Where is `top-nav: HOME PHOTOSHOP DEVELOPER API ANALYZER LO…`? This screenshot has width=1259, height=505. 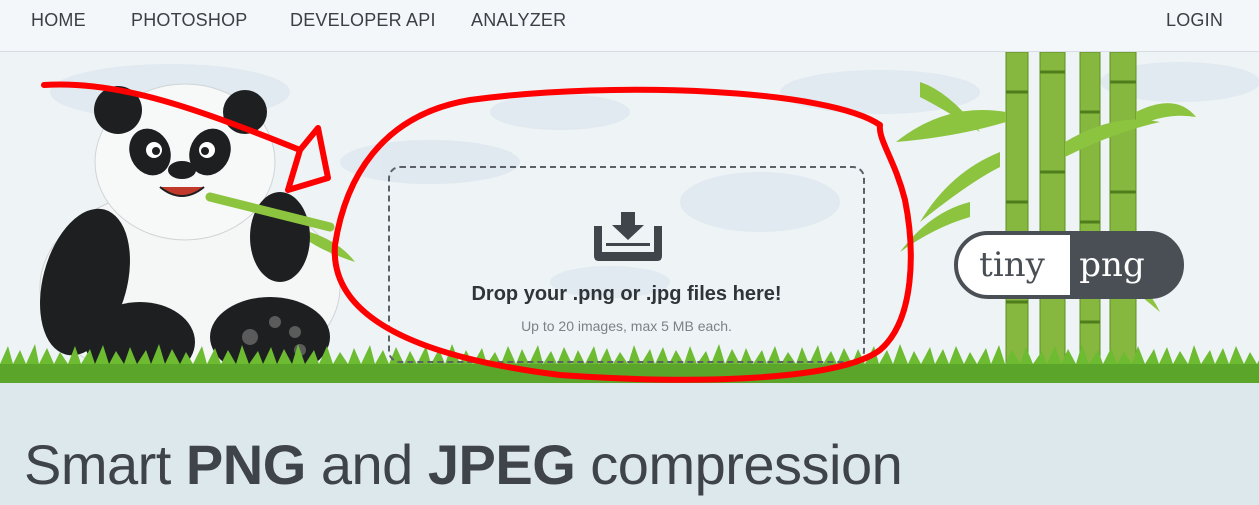
top-nav: HOME PHOTOSHOP DEVELOPER API ANALYZER LO… is located at coordinates (629, 26).